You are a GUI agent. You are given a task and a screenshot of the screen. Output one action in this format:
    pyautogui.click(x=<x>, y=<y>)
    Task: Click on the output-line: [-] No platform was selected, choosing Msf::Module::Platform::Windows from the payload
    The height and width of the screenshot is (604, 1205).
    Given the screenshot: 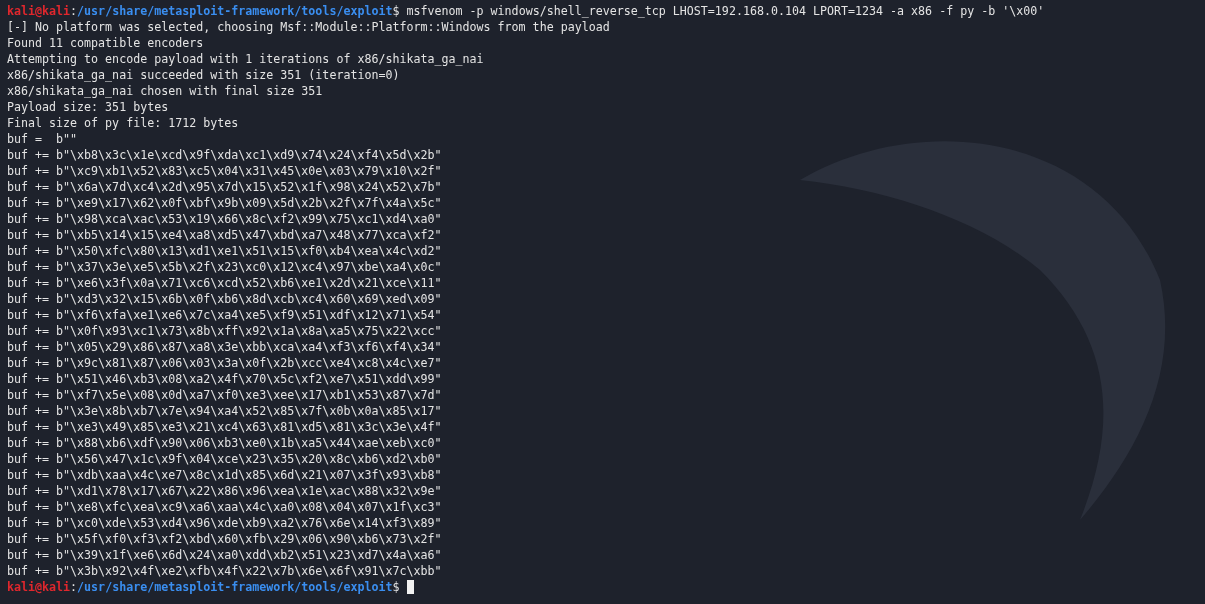 What is the action you would take?
    pyautogui.click(x=309, y=27)
    